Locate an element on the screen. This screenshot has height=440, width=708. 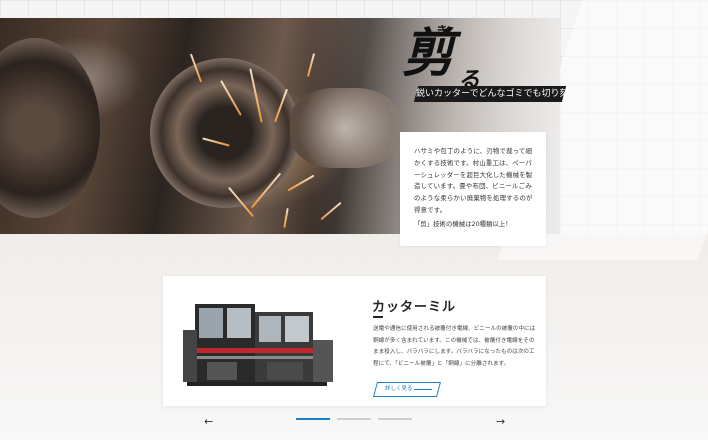
product-image is located at coordinates (257, 342).